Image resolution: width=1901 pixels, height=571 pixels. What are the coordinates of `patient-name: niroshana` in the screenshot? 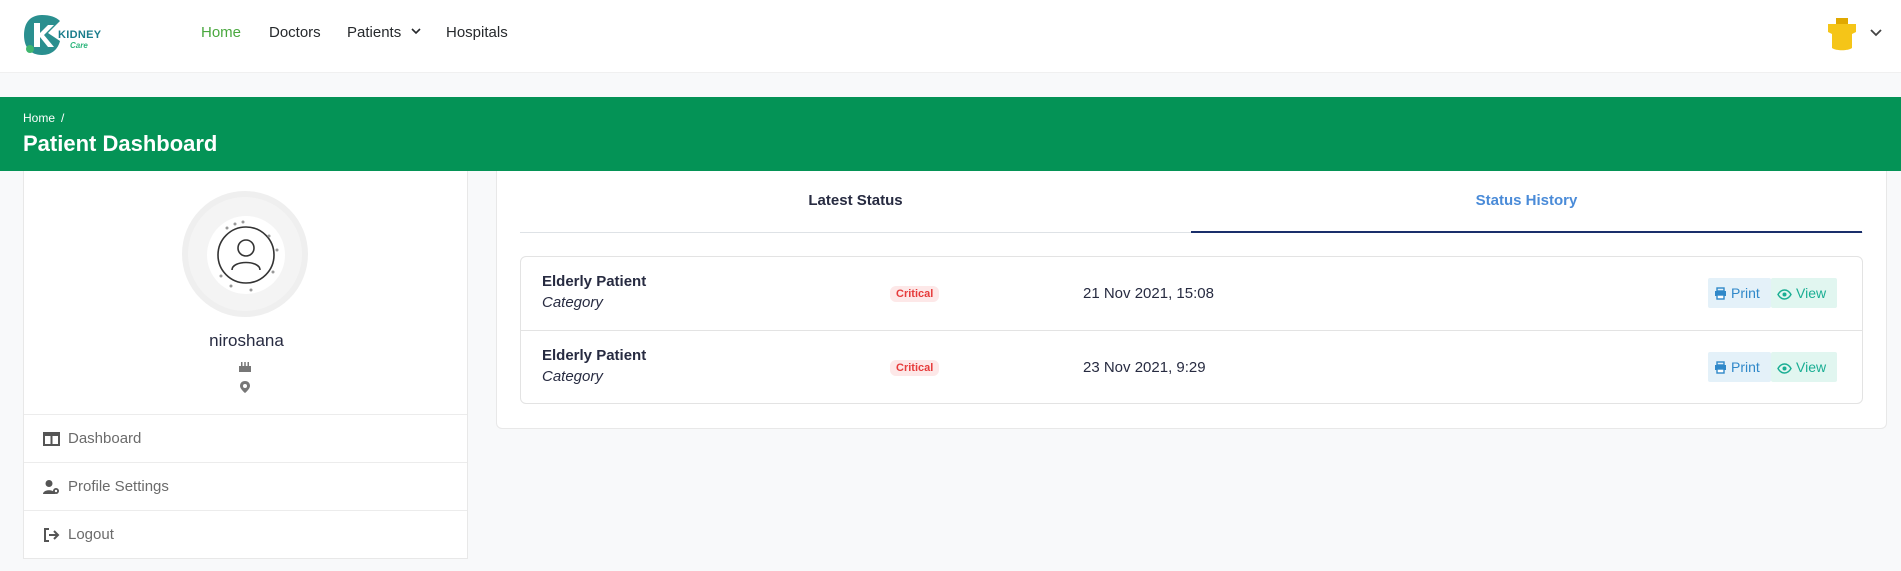 It's located at (246, 340).